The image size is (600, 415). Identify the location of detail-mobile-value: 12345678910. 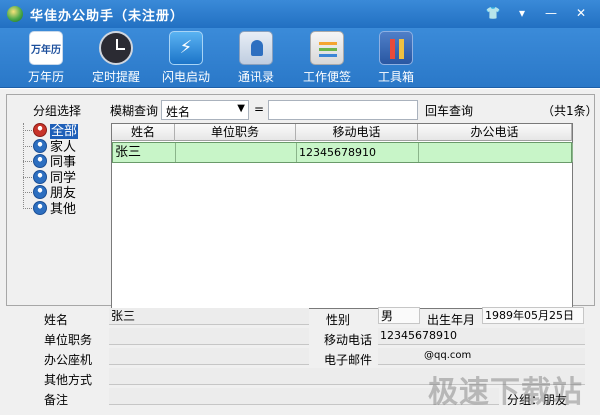
(481, 336).